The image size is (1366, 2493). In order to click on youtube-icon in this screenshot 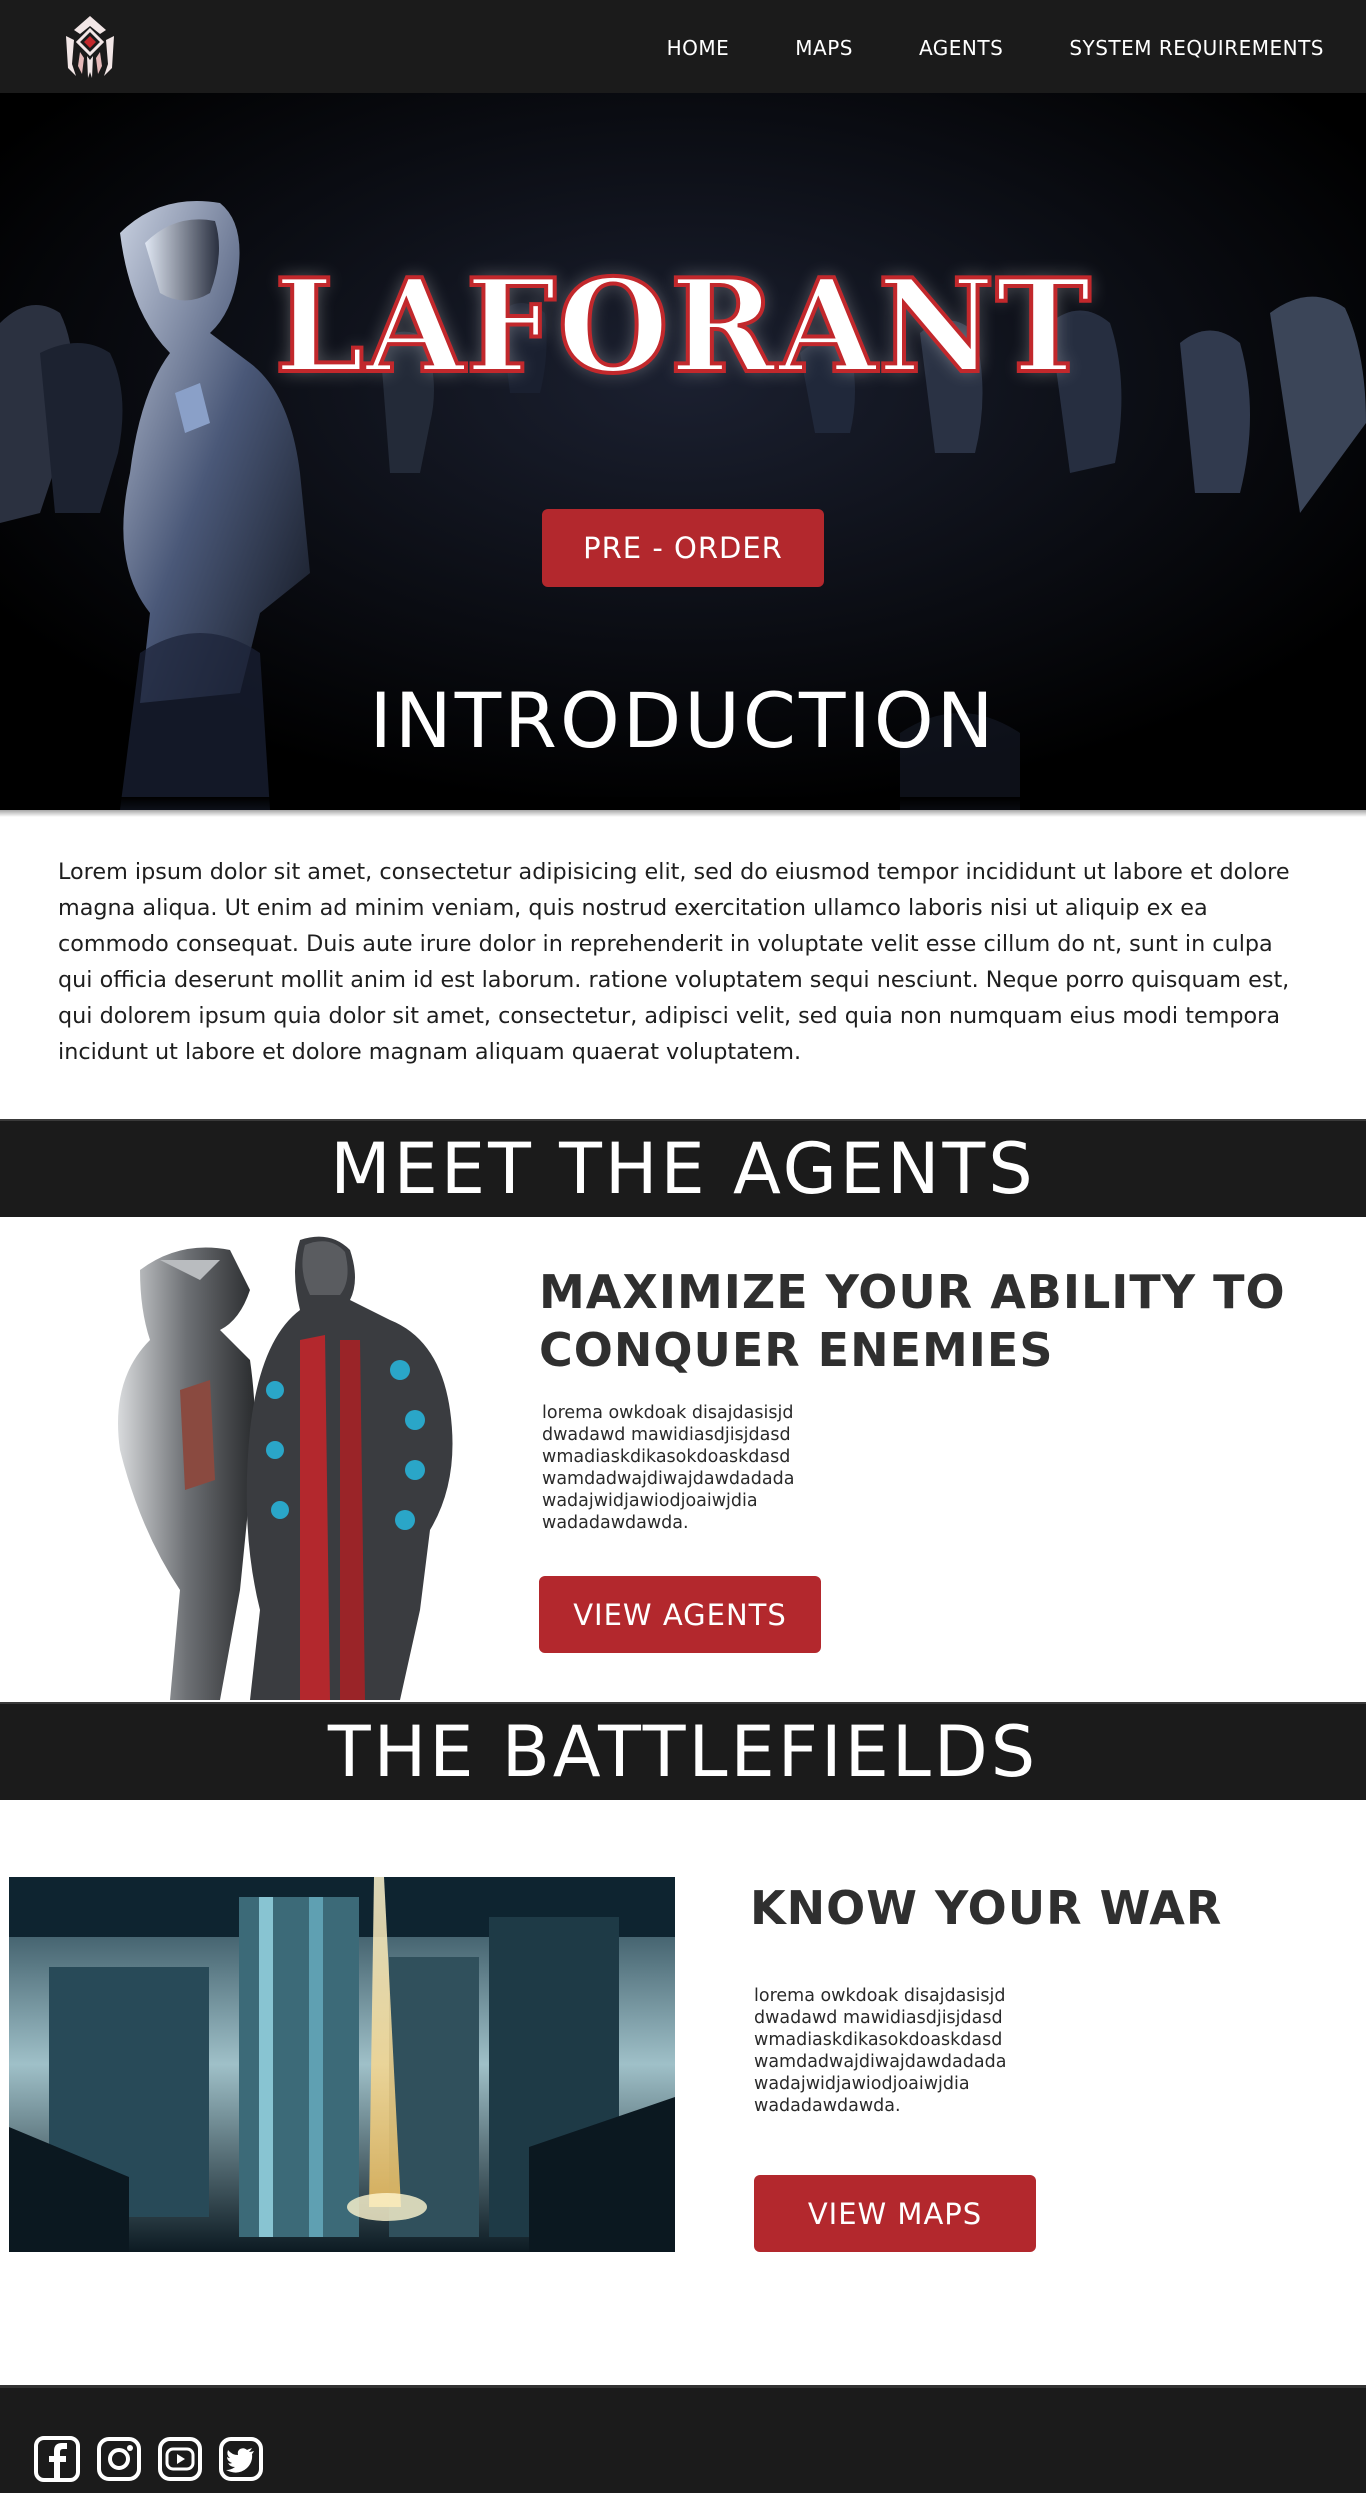, I will do `click(180, 2459)`.